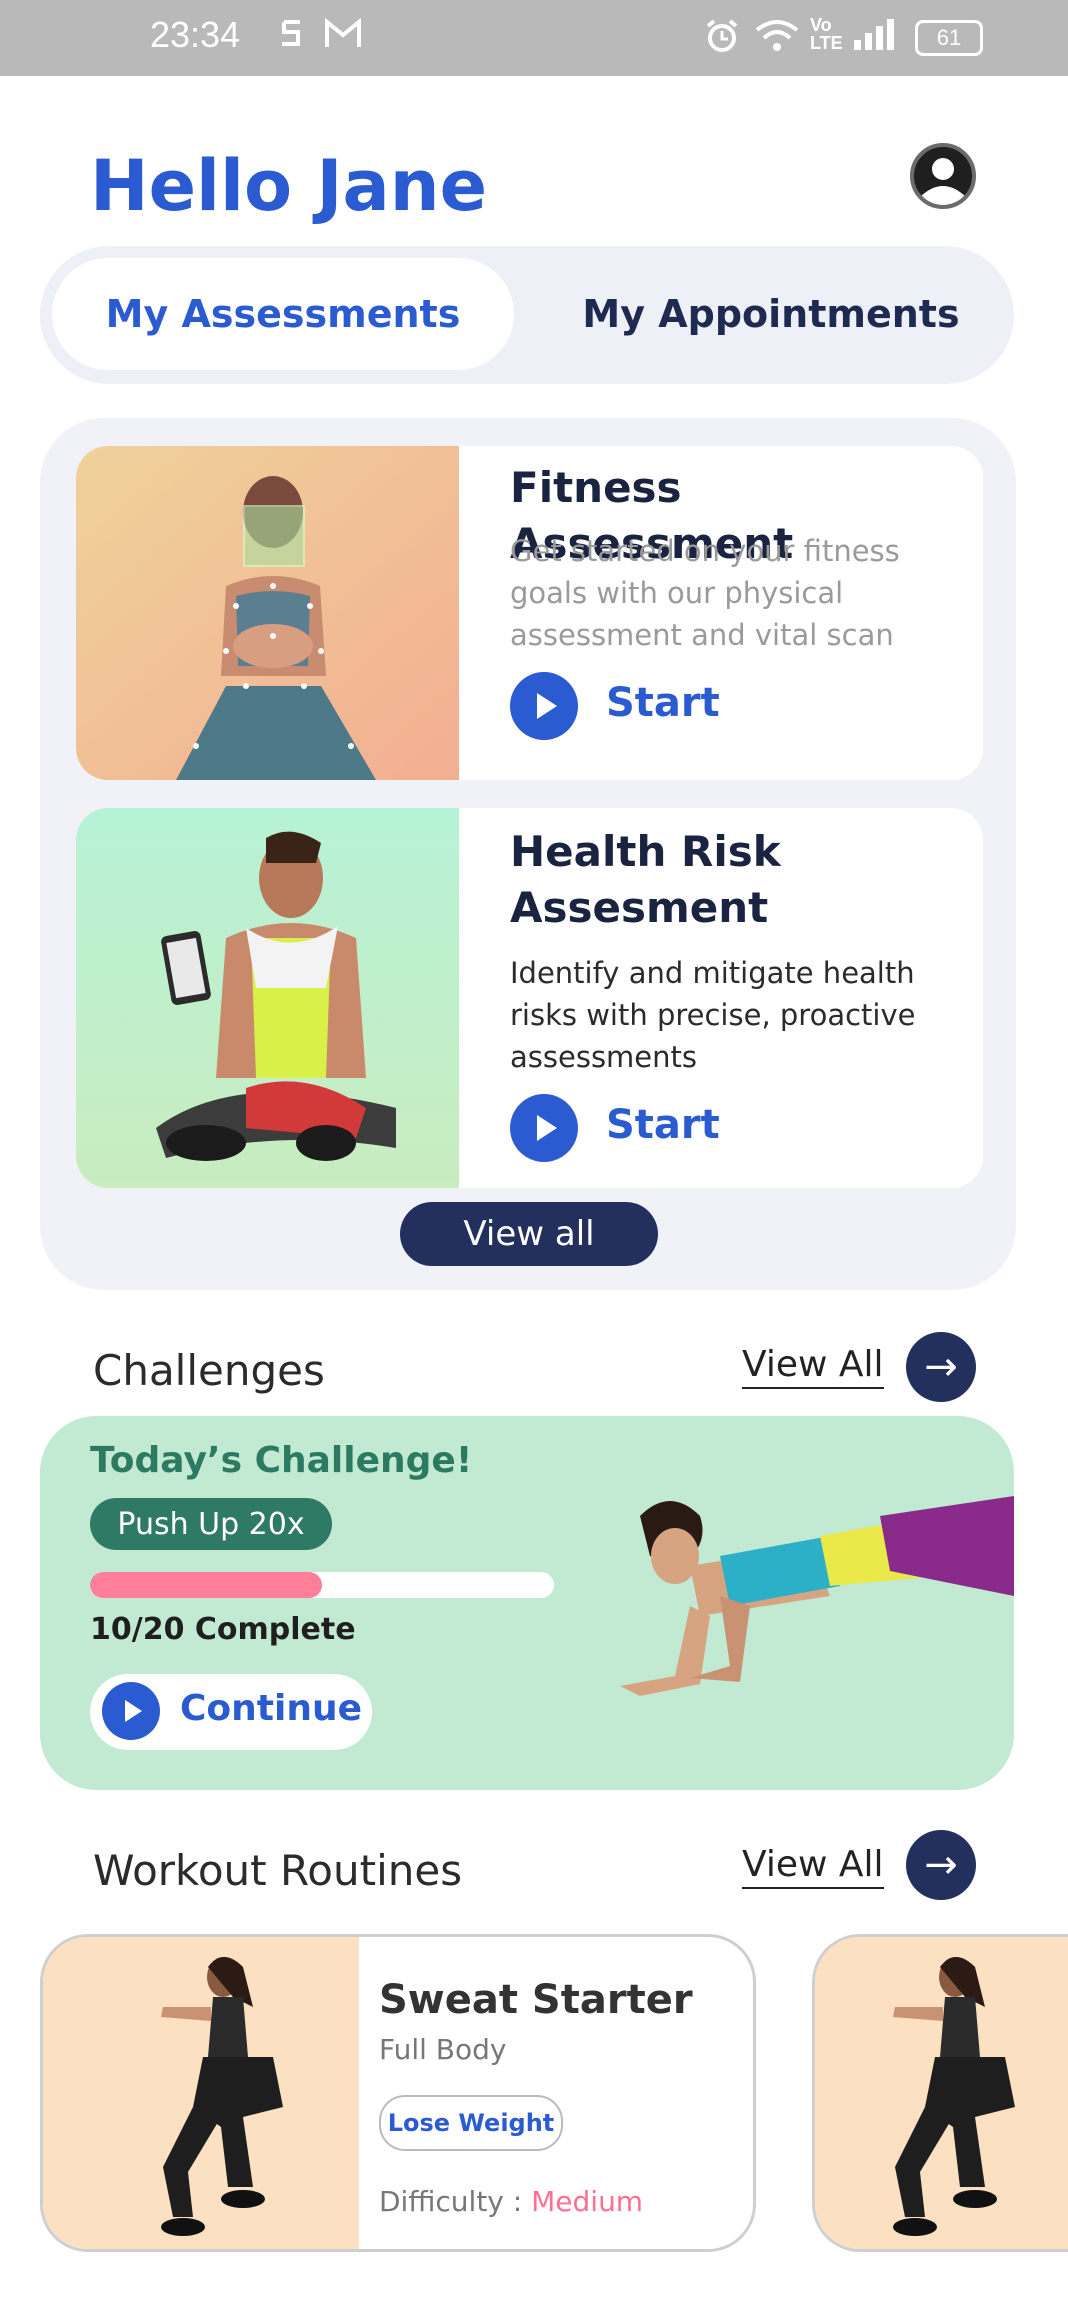 The width and height of the screenshot is (1068, 2302). Describe the element at coordinates (529, 1234) in the screenshot. I see `view-all-assessments-button: View all` at that location.